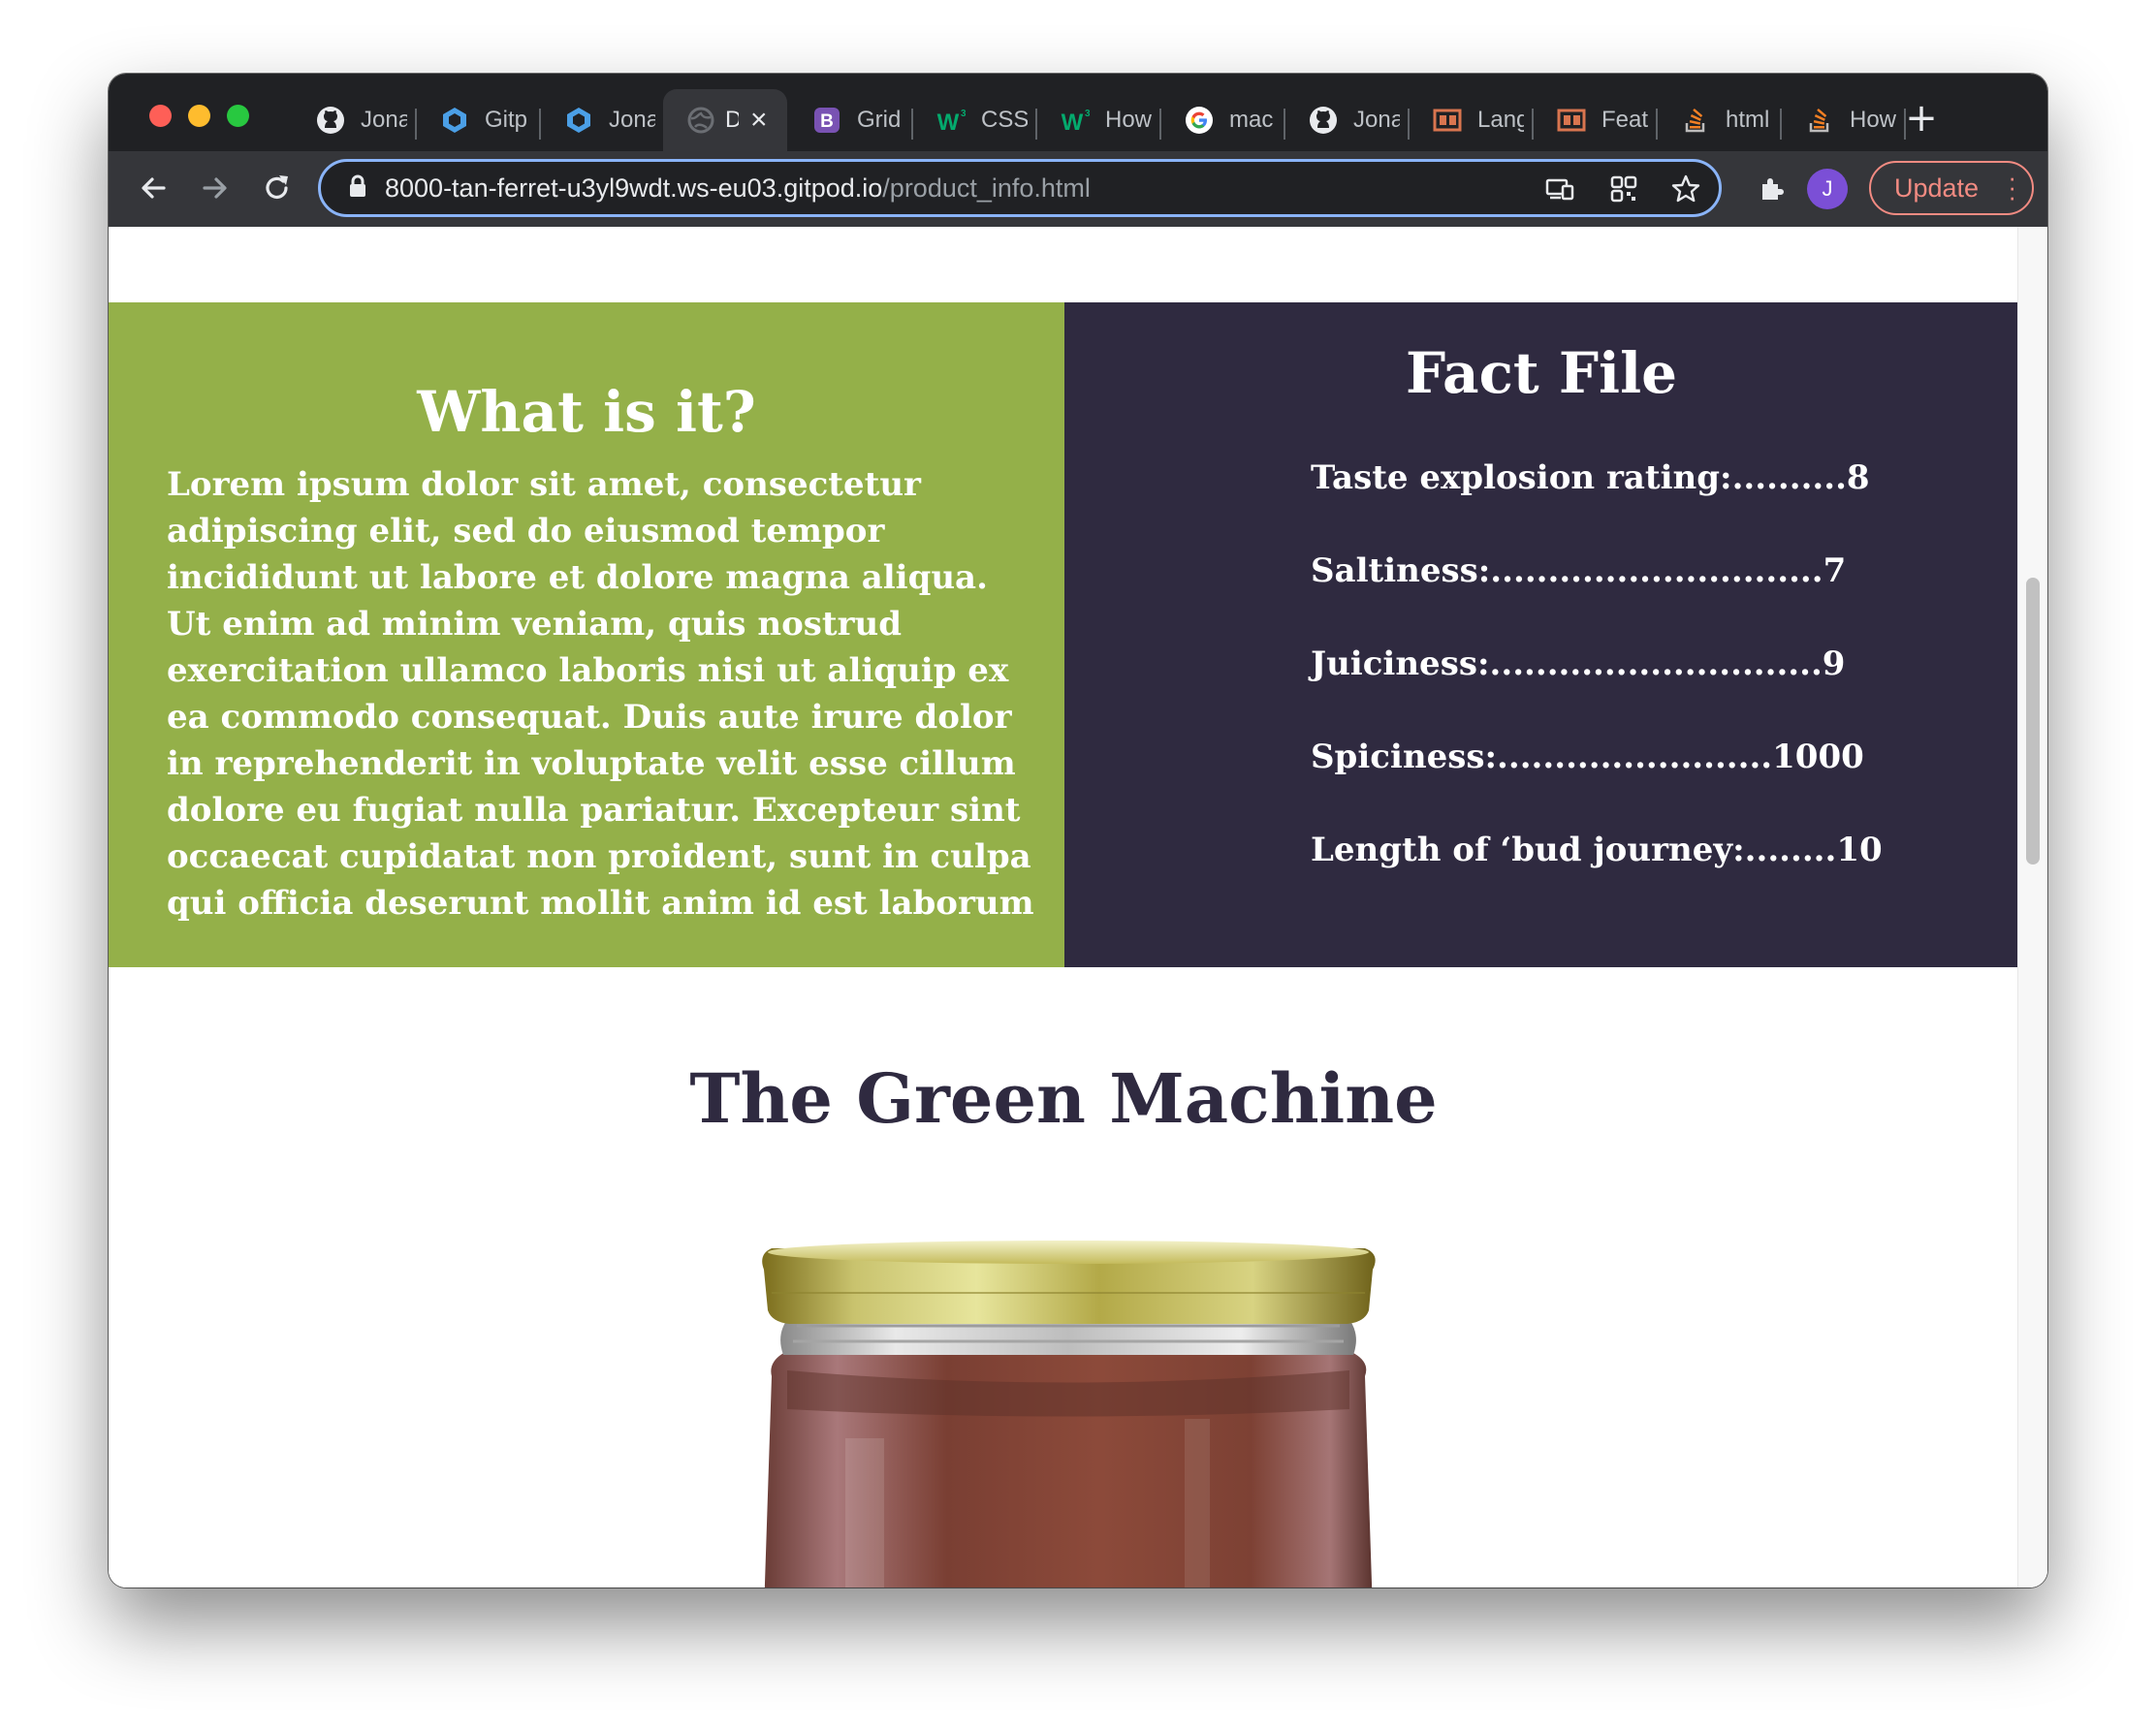 This screenshot has height=1729, width=2156. What do you see at coordinates (1623, 189) in the screenshot?
I see `qr-code-icon` at bounding box center [1623, 189].